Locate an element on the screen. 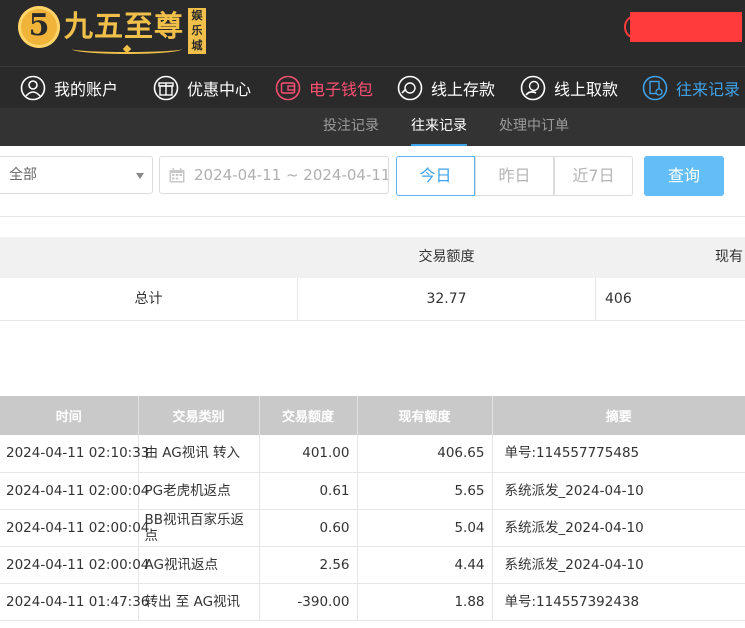 The height and width of the screenshot is (628, 745). cell-amount: 0.61 is located at coordinates (308, 491).